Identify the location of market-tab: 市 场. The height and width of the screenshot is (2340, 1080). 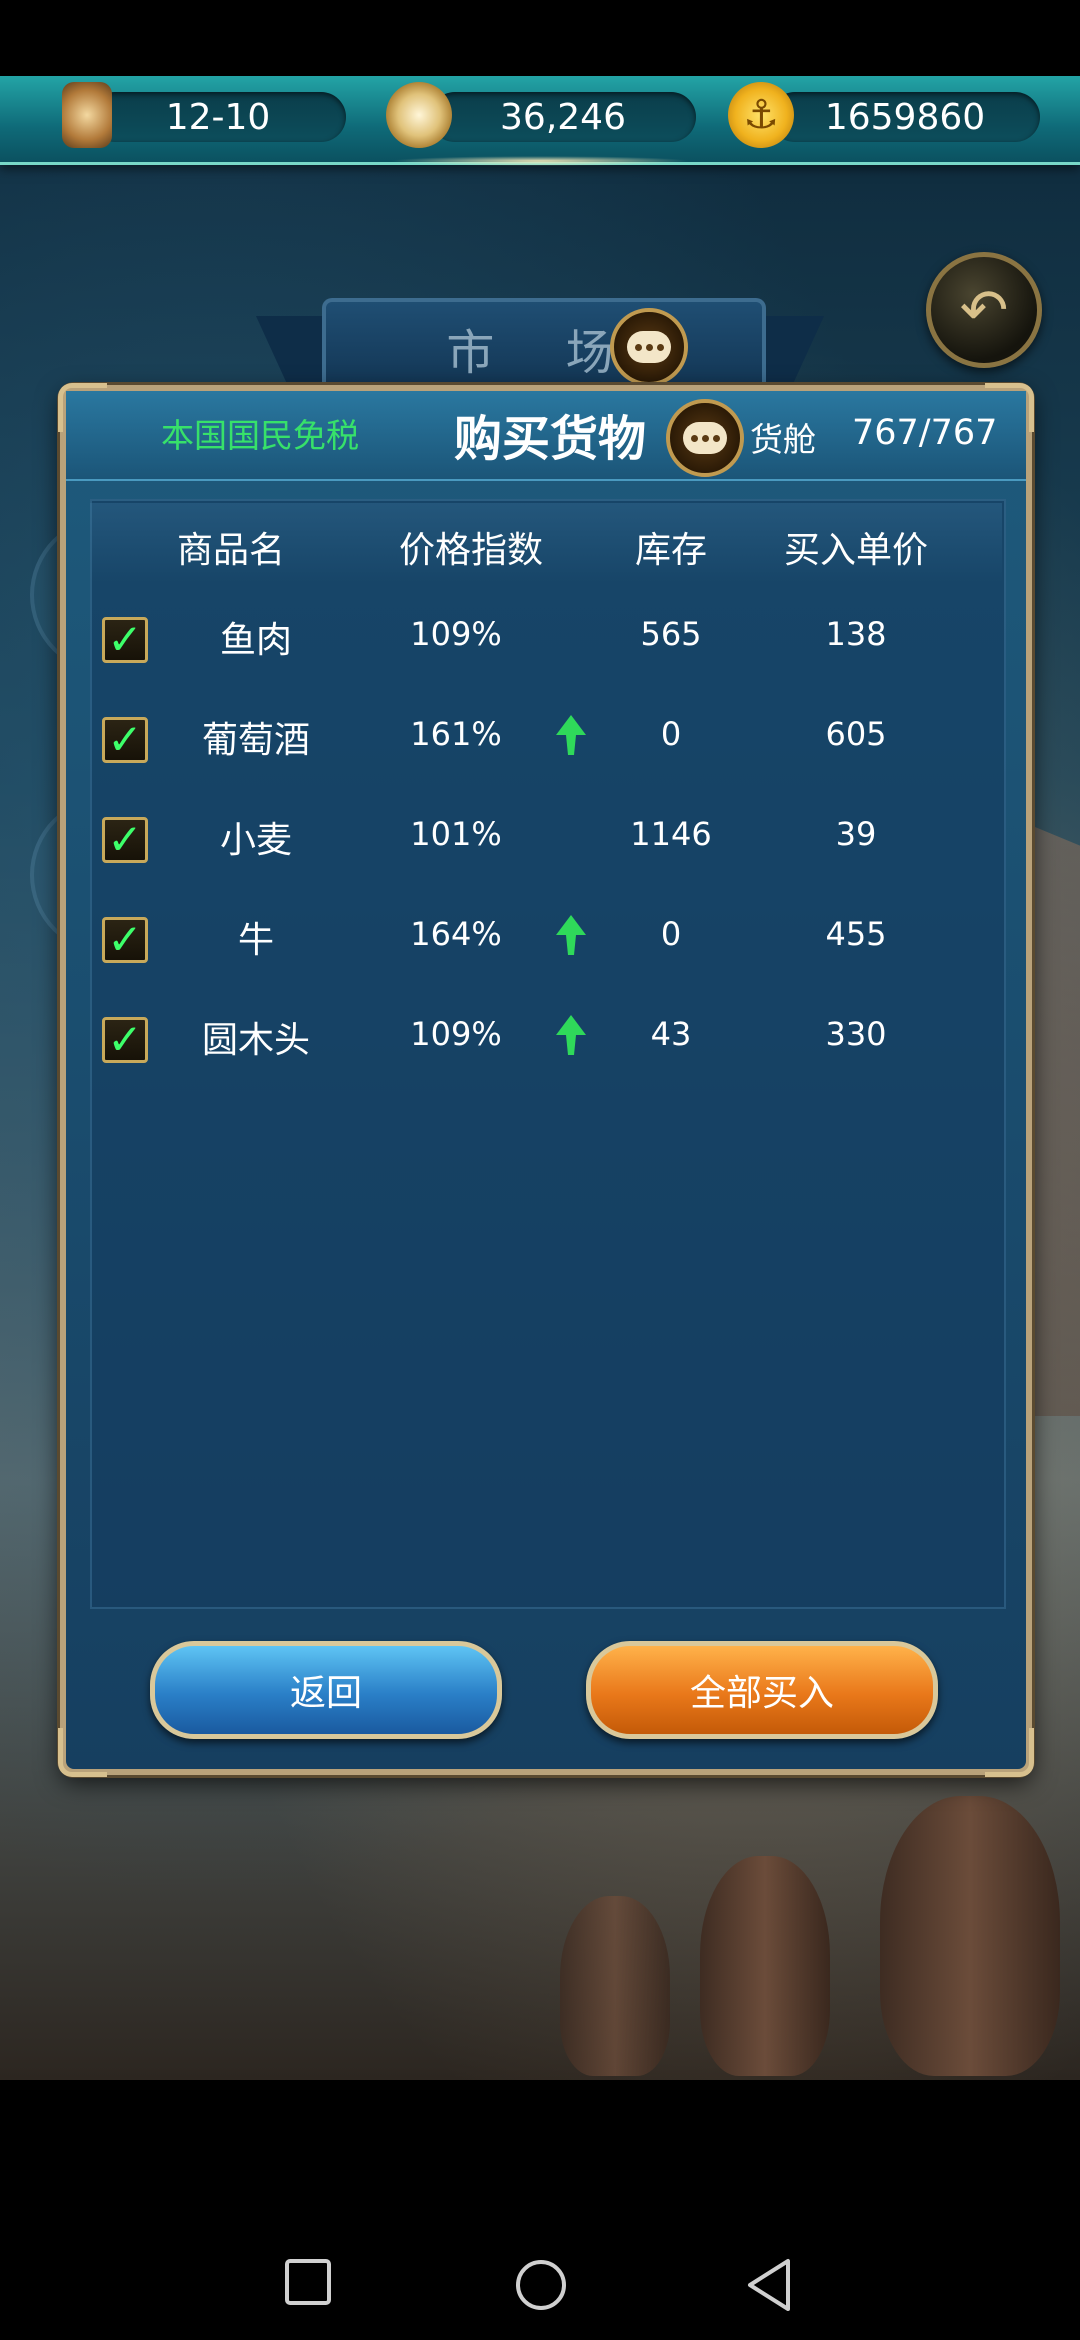
(544, 346).